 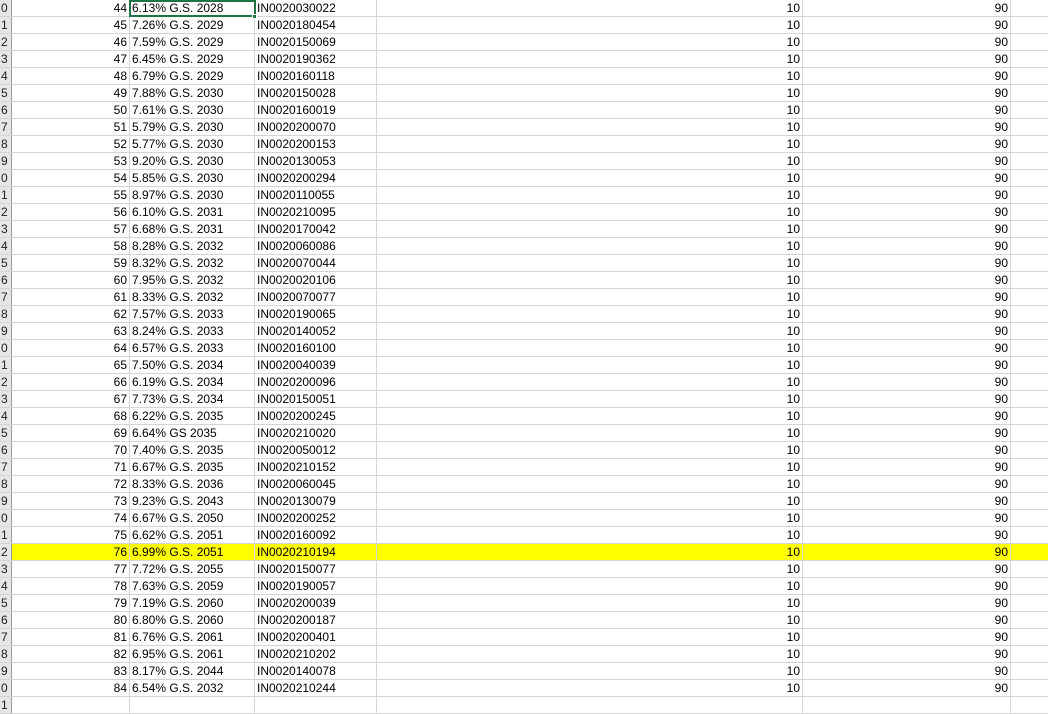 I want to click on cell-security-name: 7.40% G.S. 2035, so click(x=192, y=450).